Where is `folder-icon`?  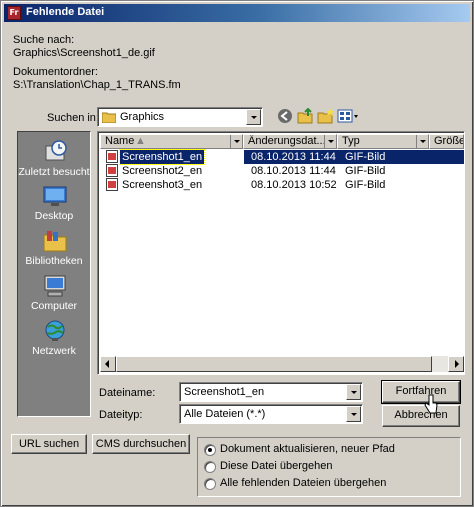 folder-icon is located at coordinates (109, 117).